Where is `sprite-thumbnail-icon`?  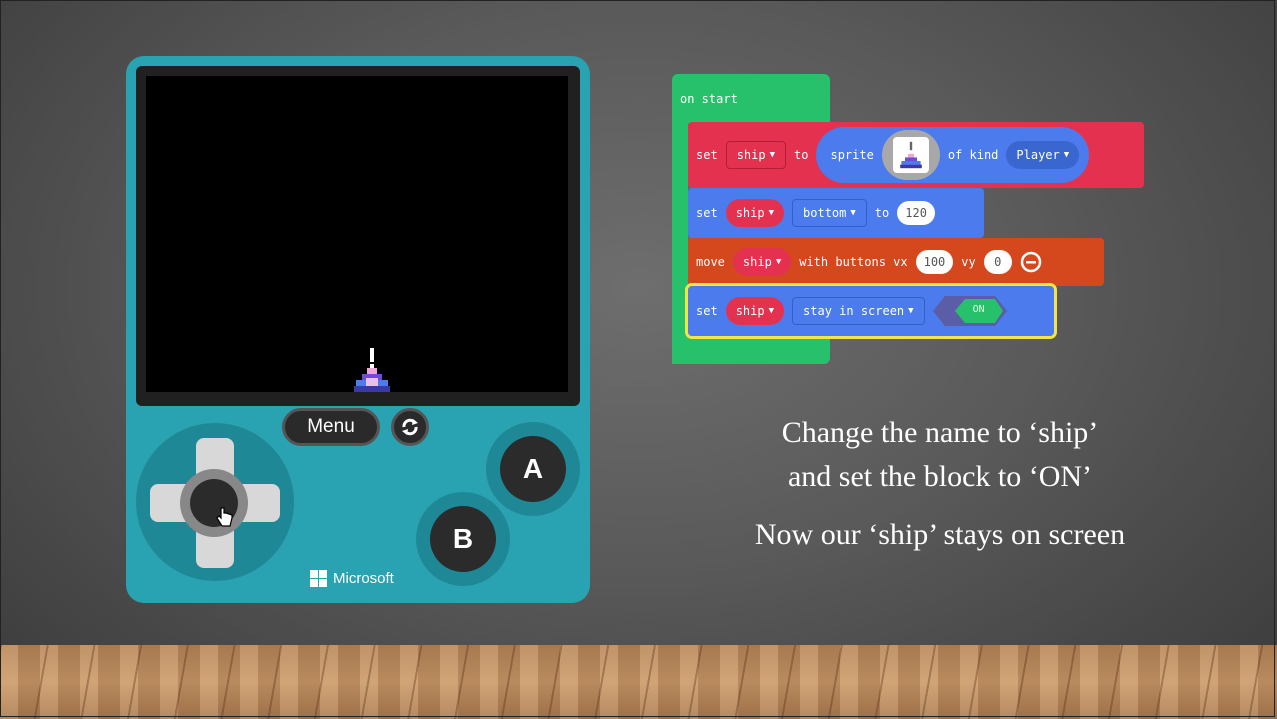 sprite-thumbnail-icon is located at coordinates (911, 155).